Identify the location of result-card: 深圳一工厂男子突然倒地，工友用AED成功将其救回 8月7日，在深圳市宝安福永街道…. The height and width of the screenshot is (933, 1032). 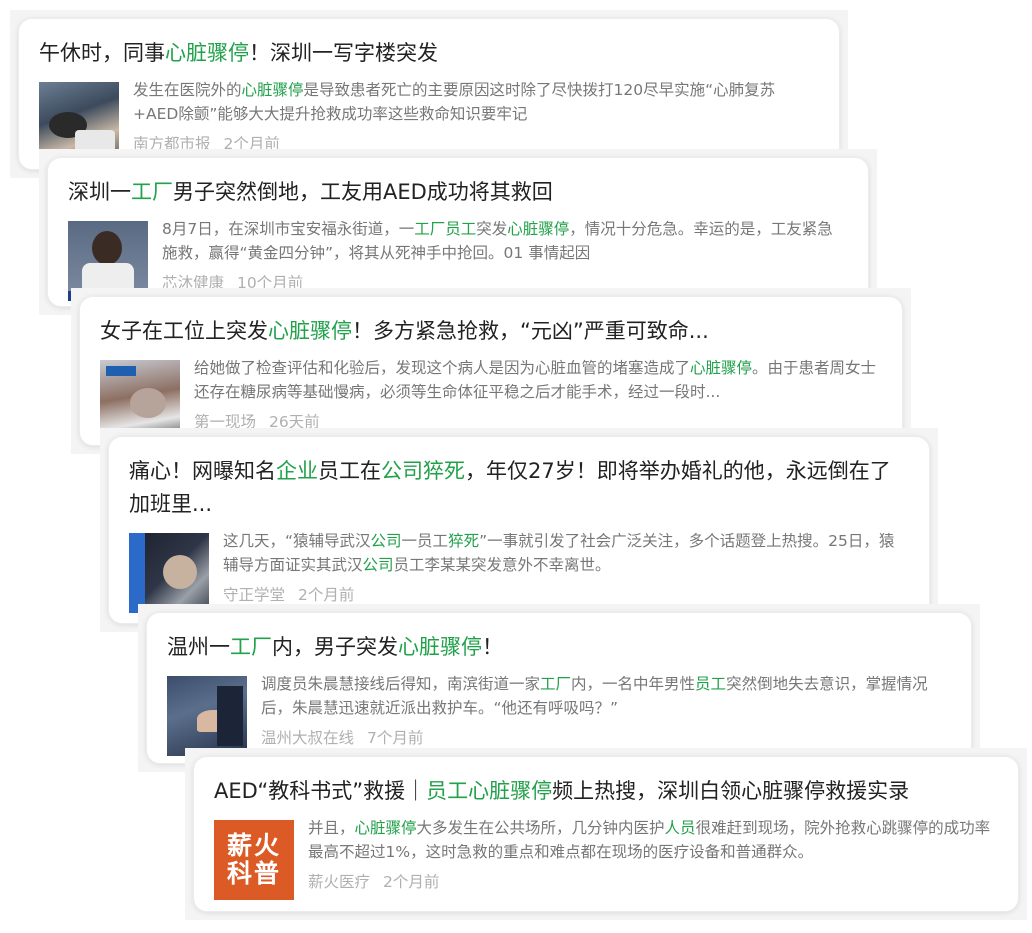
(458, 232).